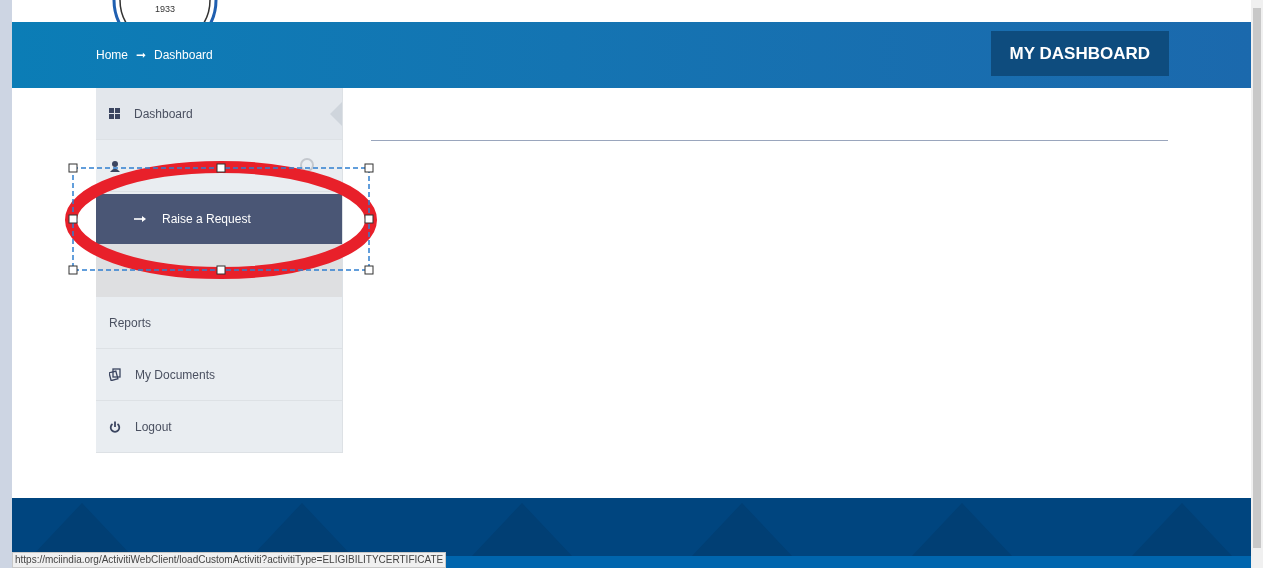  What do you see at coordinates (115, 165) in the screenshot?
I see `person-icon` at bounding box center [115, 165].